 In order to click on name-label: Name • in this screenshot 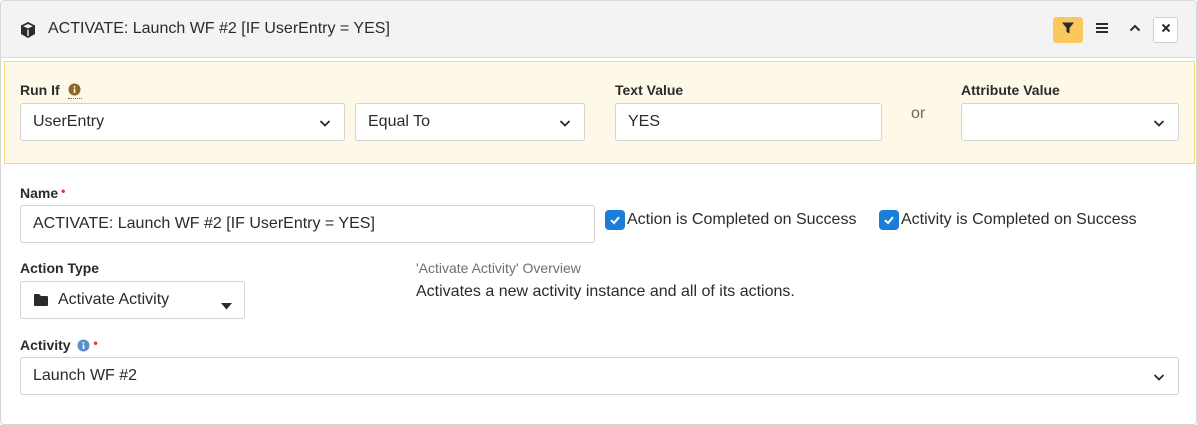, I will do `click(43, 192)`.